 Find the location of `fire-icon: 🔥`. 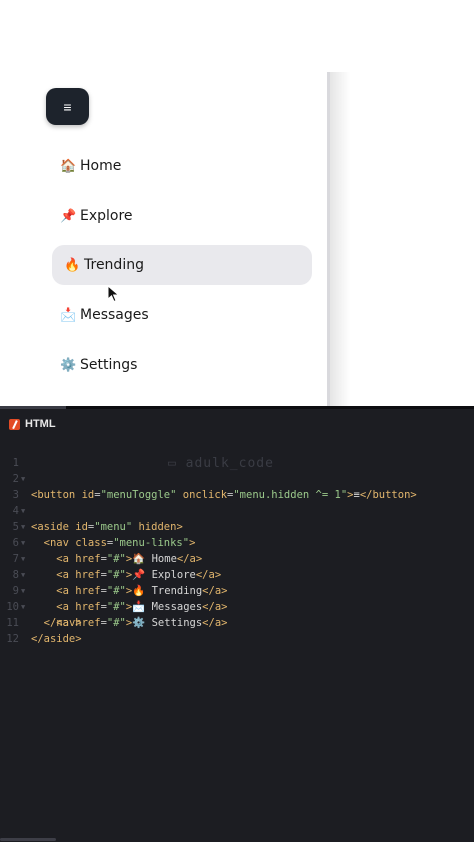

fire-icon: 🔥 is located at coordinates (72, 265).